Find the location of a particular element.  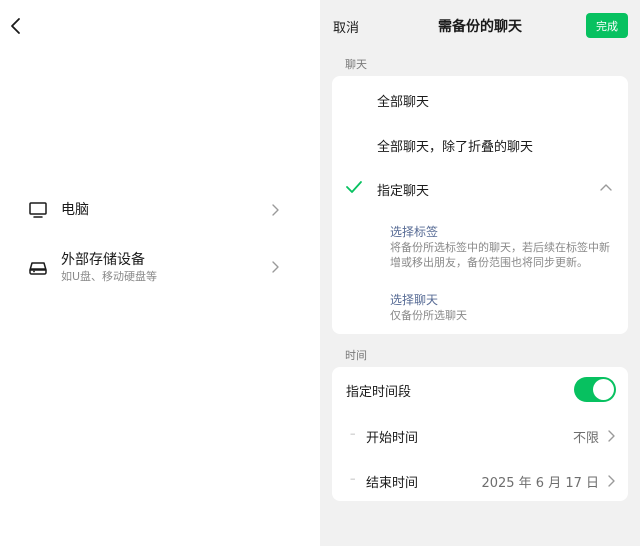

select-tags-desc: 将备份所选标签中的聊天，若后续在标签中新增或移出朋友，备份范围也将同步更新。 is located at coordinates (500, 255).